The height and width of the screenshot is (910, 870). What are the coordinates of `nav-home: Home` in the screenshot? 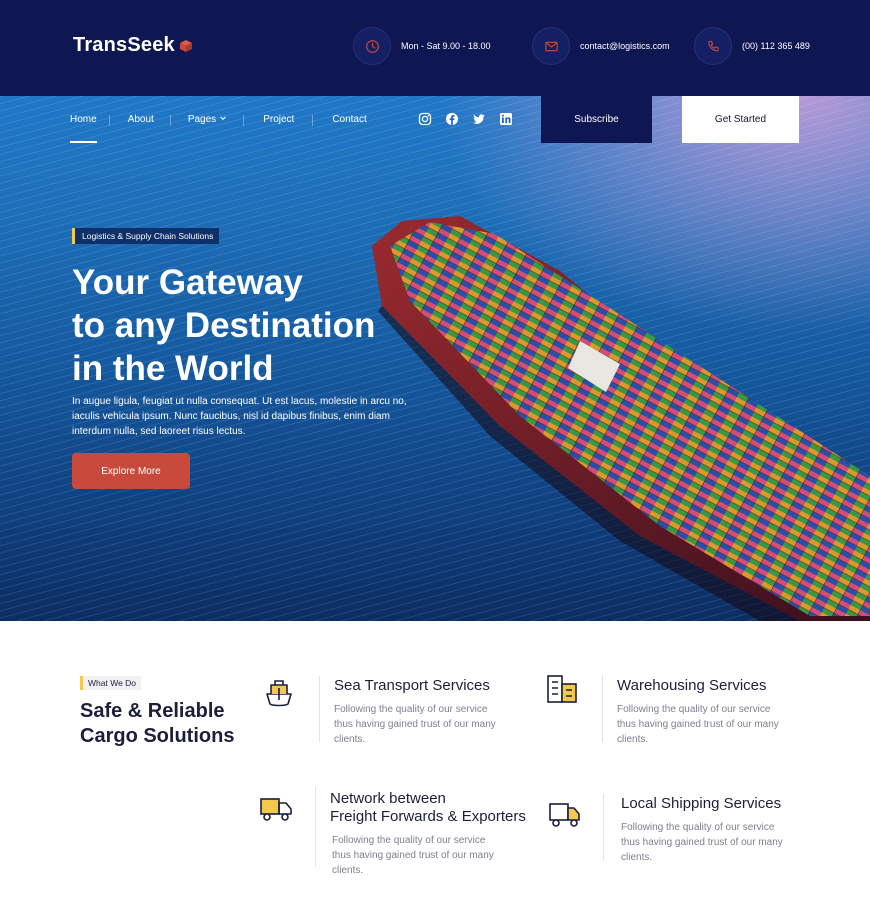 It's located at (83, 119).